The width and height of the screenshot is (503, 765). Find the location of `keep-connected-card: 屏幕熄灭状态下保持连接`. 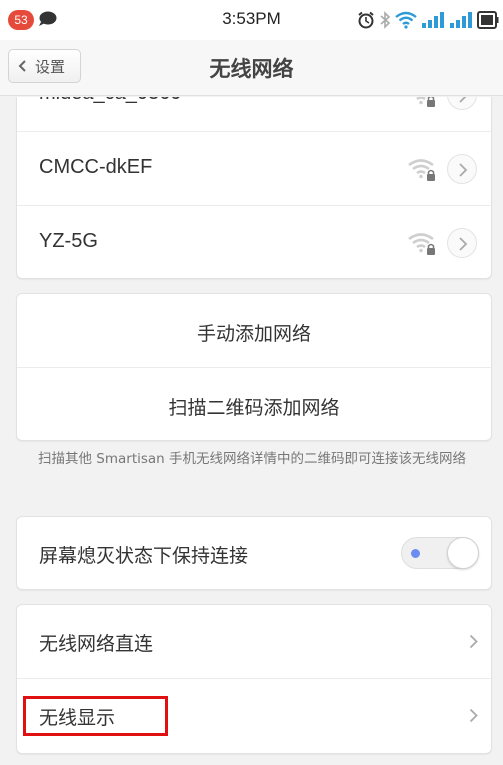

keep-connected-card: 屏幕熄灭状态下保持连接 is located at coordinates (254, 553).